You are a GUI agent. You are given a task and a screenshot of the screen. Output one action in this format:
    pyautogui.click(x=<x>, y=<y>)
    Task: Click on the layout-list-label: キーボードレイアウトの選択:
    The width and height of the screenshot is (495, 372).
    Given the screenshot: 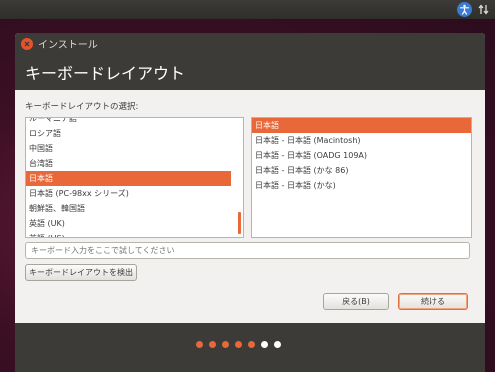 What is the action you would take?
    pyautogui.click(x=82, y=107)
    